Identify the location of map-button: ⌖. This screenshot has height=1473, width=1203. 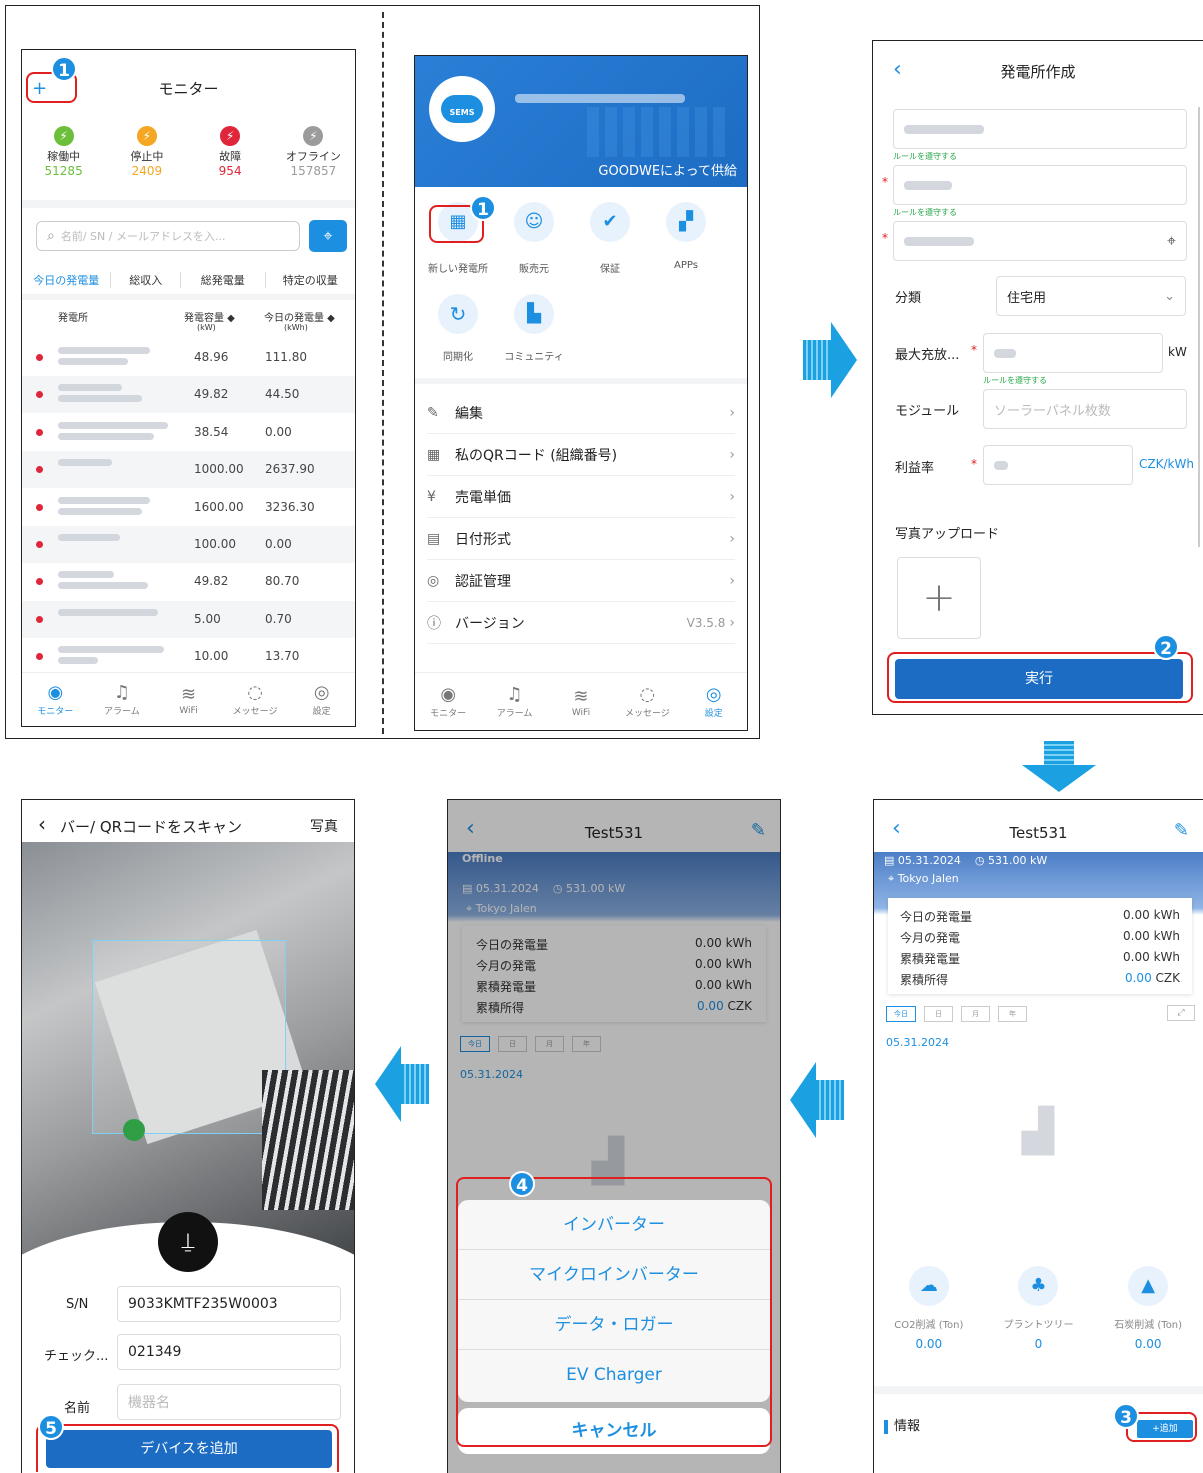
(328, 236).